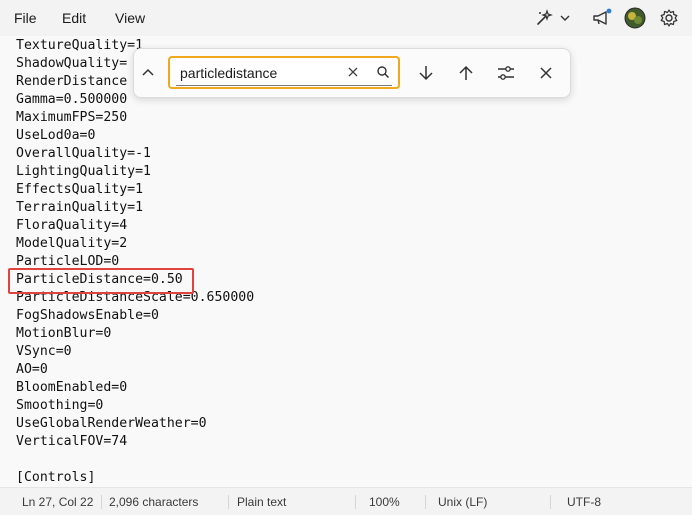 The width and height of the screenshot is (692, 515). I want to click on collapse-chevron-up-icon, so click(148, 73).